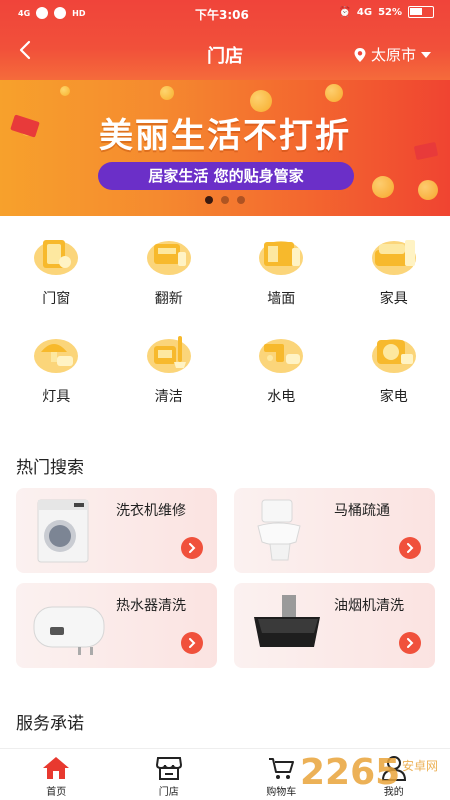 Image resolution: width=450 pixels, height=800 pixels. What do you see at coordinates (56, 792) in the screenshot?
I see `tab-label: 首页` at bounding box center [56, 792].